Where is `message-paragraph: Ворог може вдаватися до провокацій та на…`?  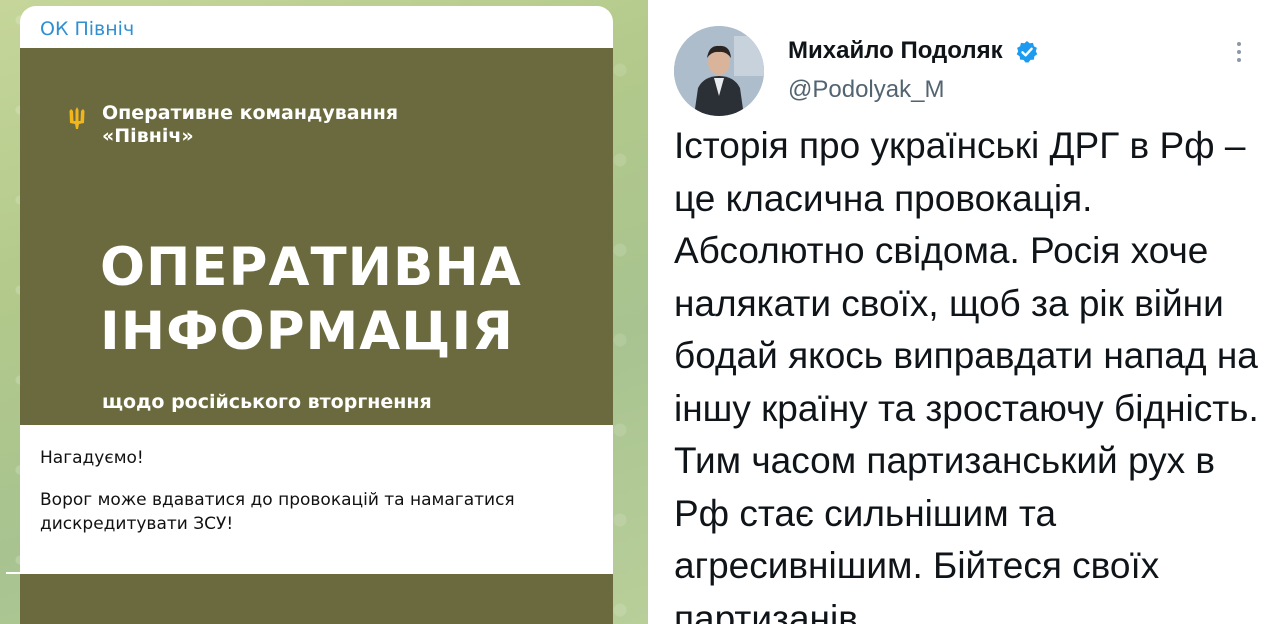
message-paragraph: Ворог може вдаватися до провокацій та на… is located at coordinates (277, 512).